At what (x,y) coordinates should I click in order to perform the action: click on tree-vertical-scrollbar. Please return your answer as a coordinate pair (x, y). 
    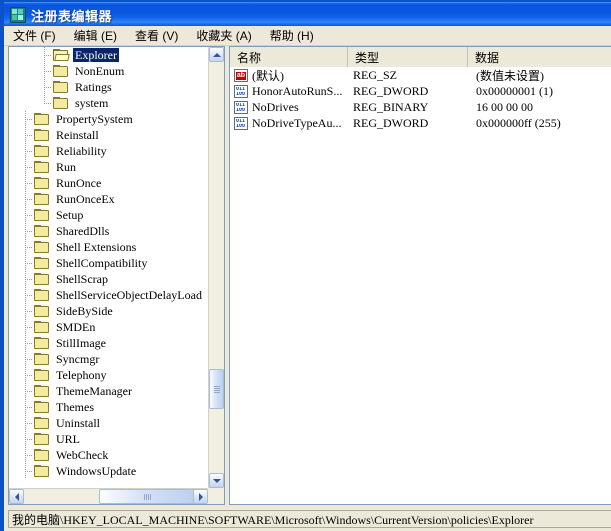
    Looking at the image, I should click on (216, 267).